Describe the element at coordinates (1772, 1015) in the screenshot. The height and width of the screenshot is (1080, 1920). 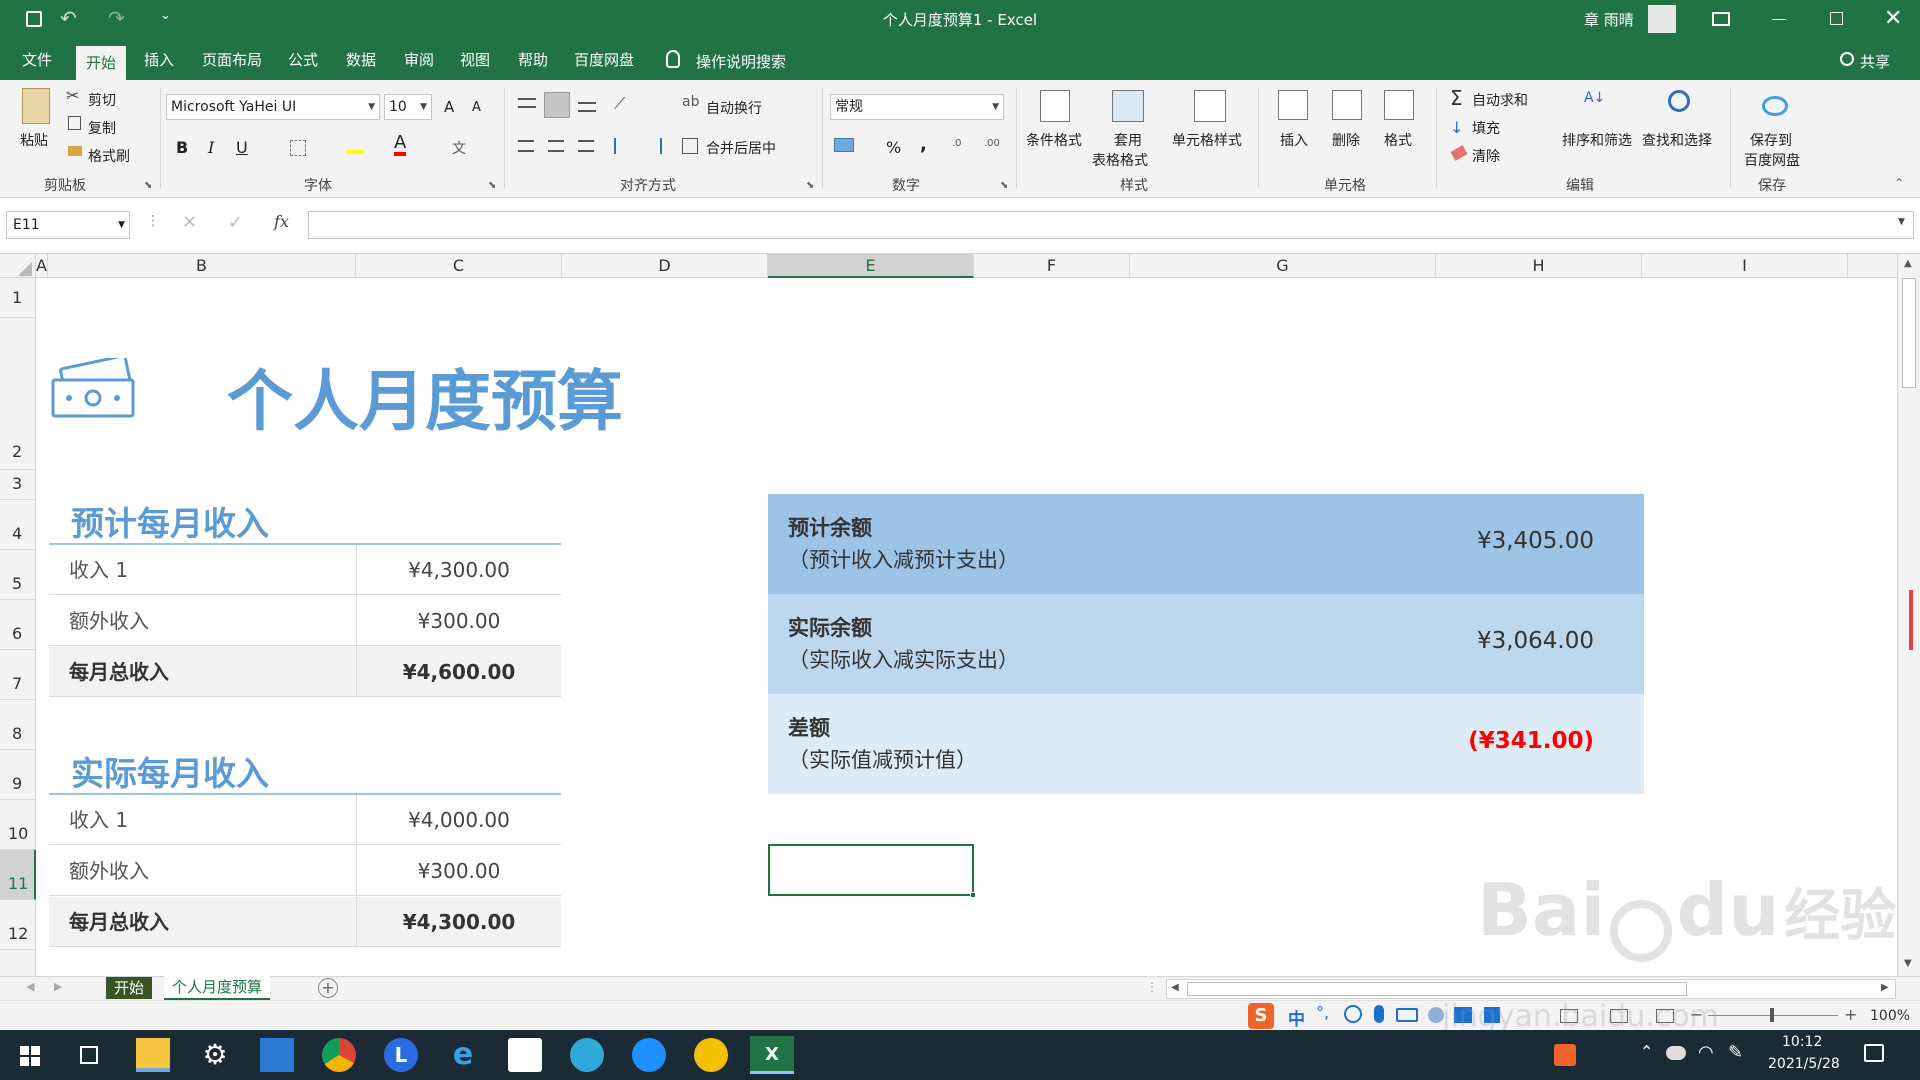
I see `zoom-slider-thumb` at that location.